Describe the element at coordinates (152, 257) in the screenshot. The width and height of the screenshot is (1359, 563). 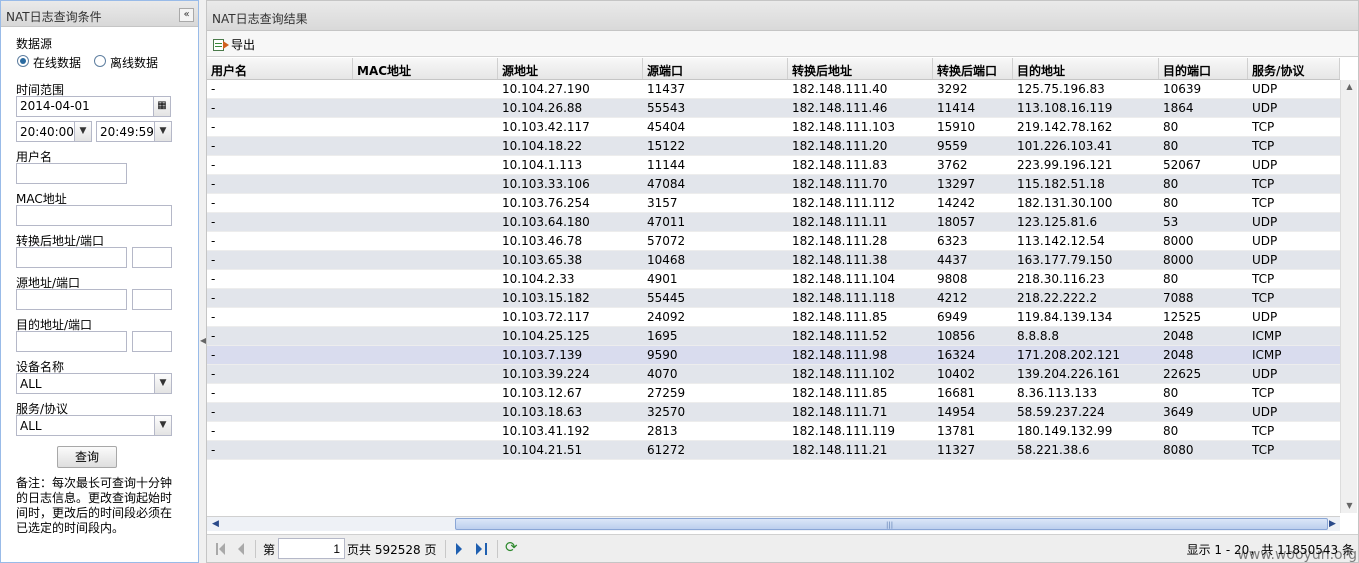
I see `translated-port-input` at that location.